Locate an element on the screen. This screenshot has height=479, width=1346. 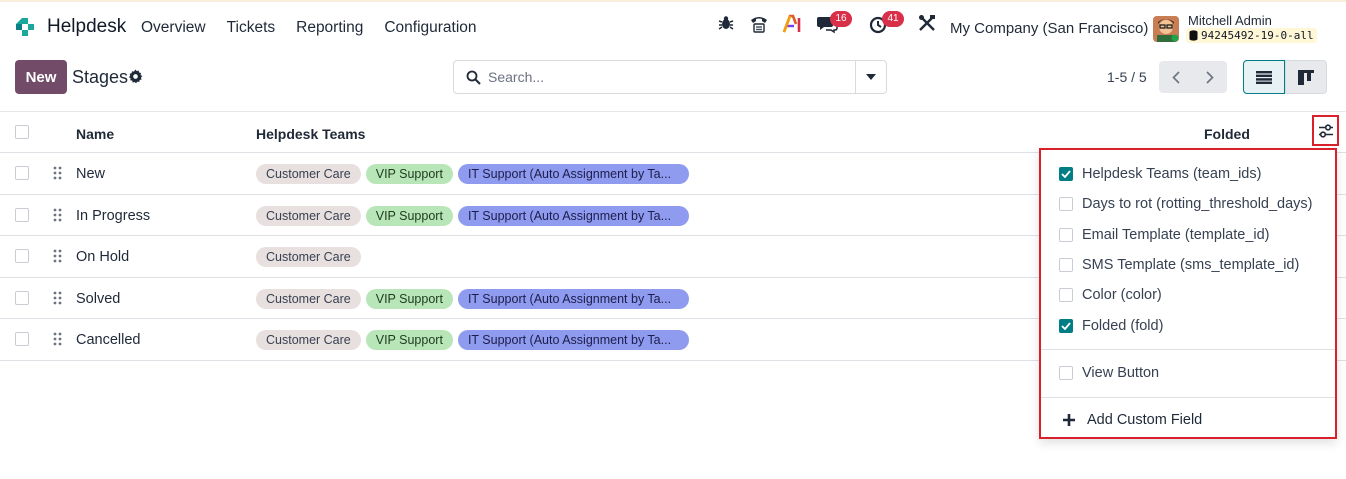
menu-overview: Overview is located at coordinates (173, 28).